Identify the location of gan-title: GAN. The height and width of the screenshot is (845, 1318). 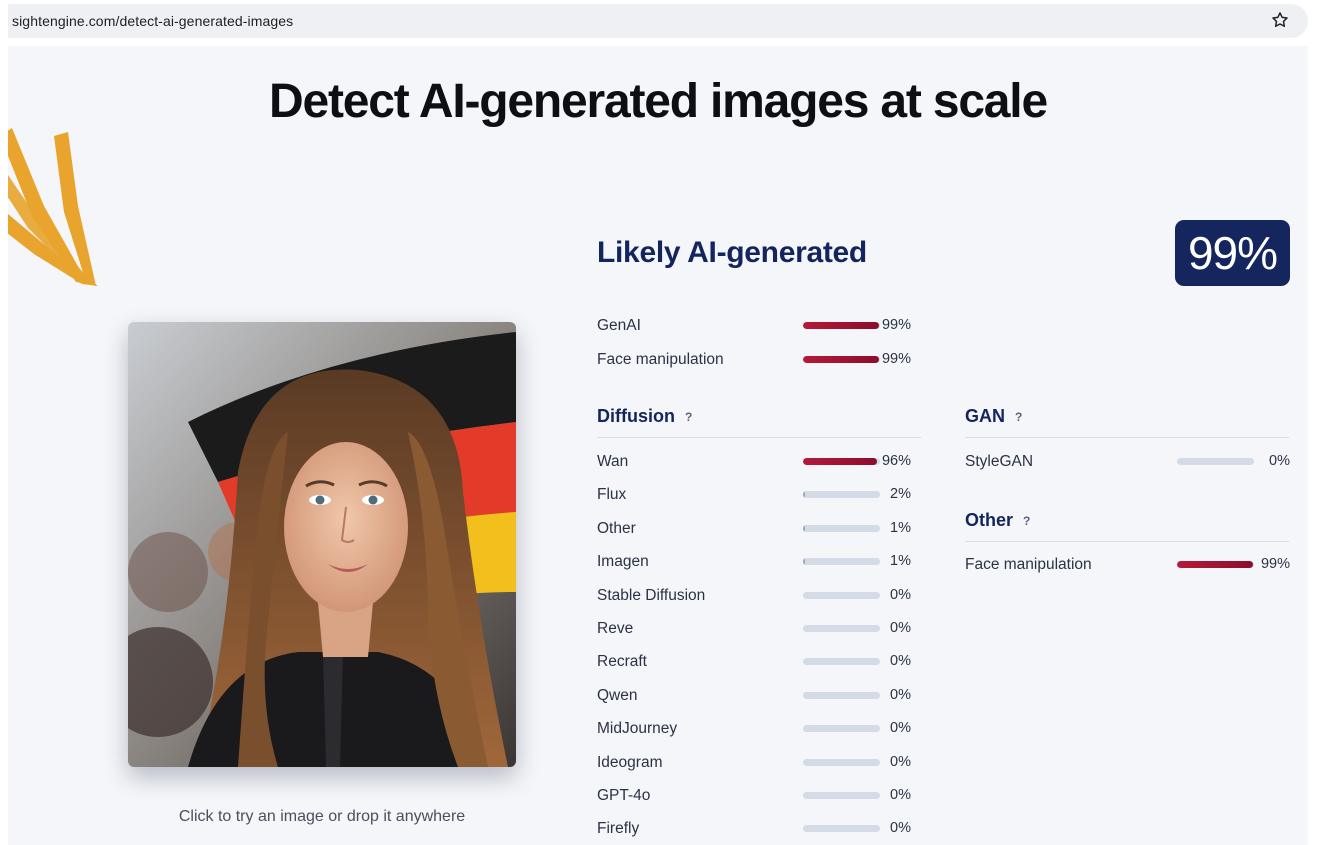
(985, 416).